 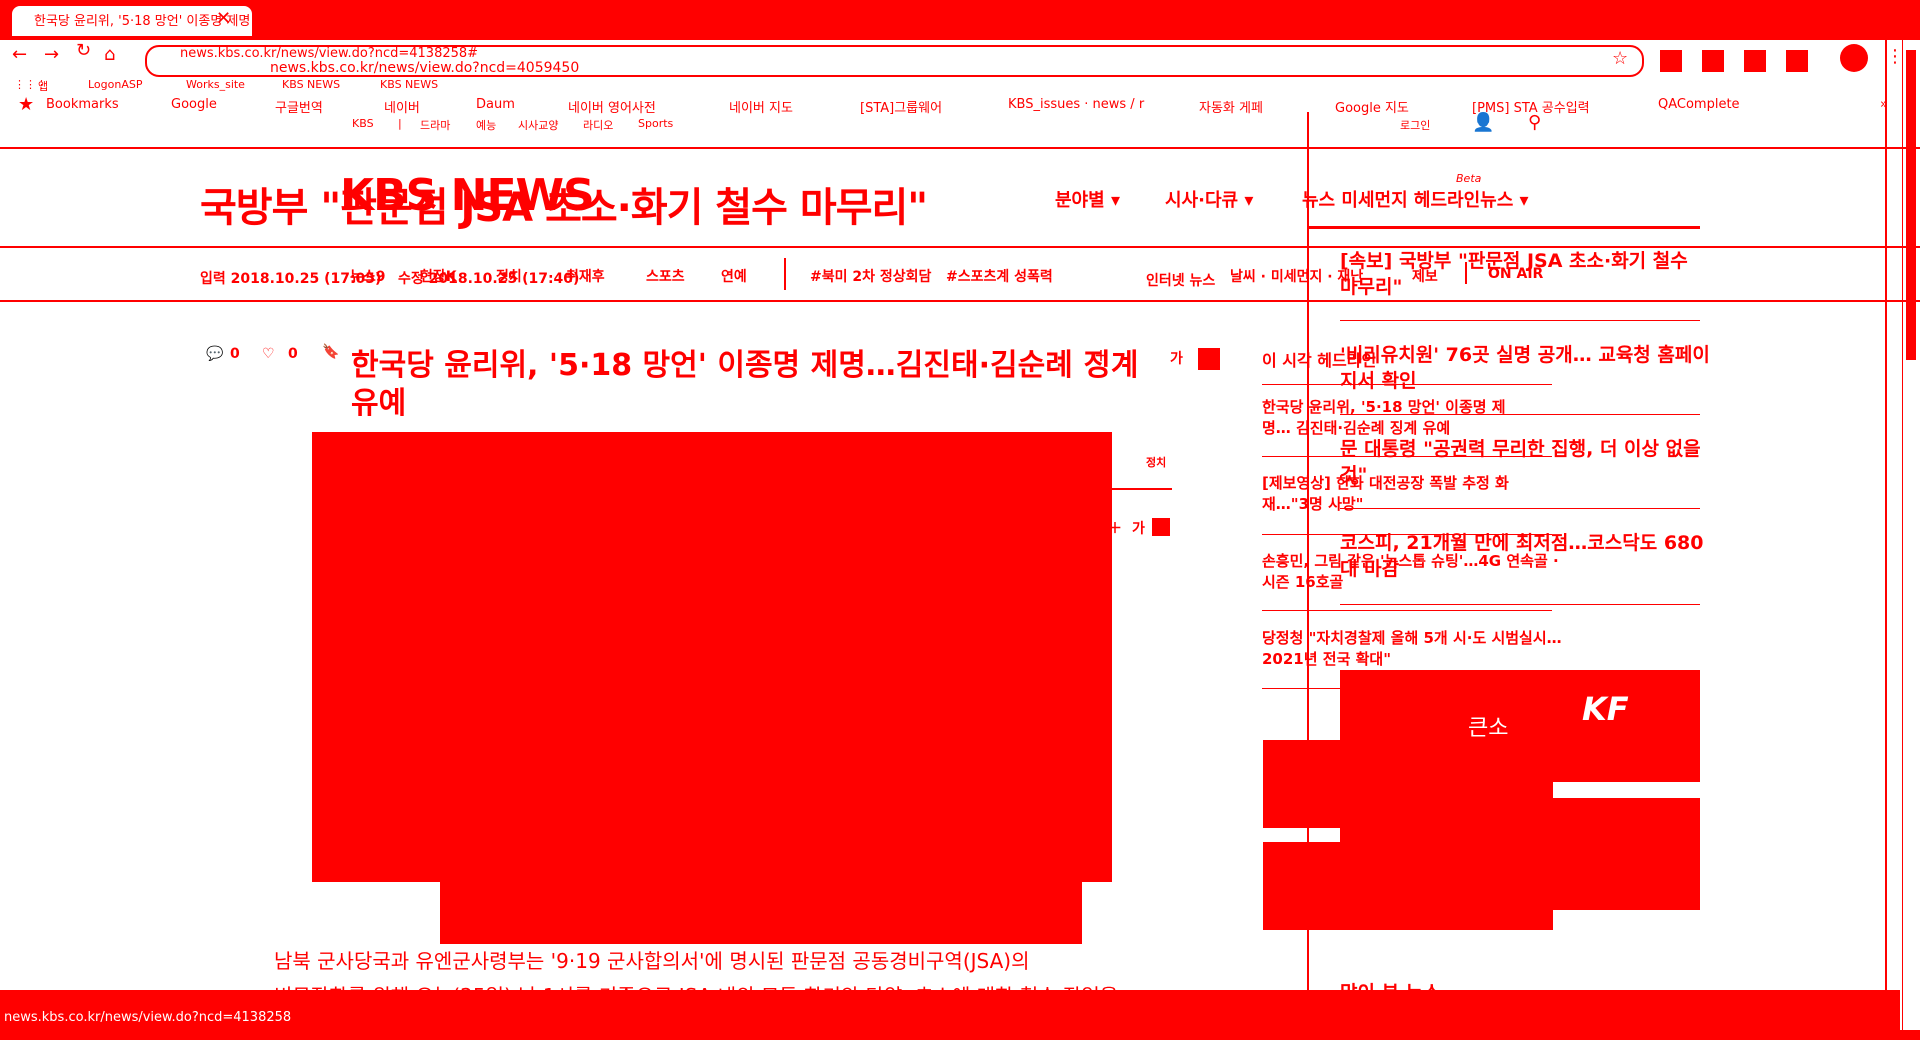 I want to click on subnav-right-item: 인터넷 뉴스, so click(x=1180, y=280).